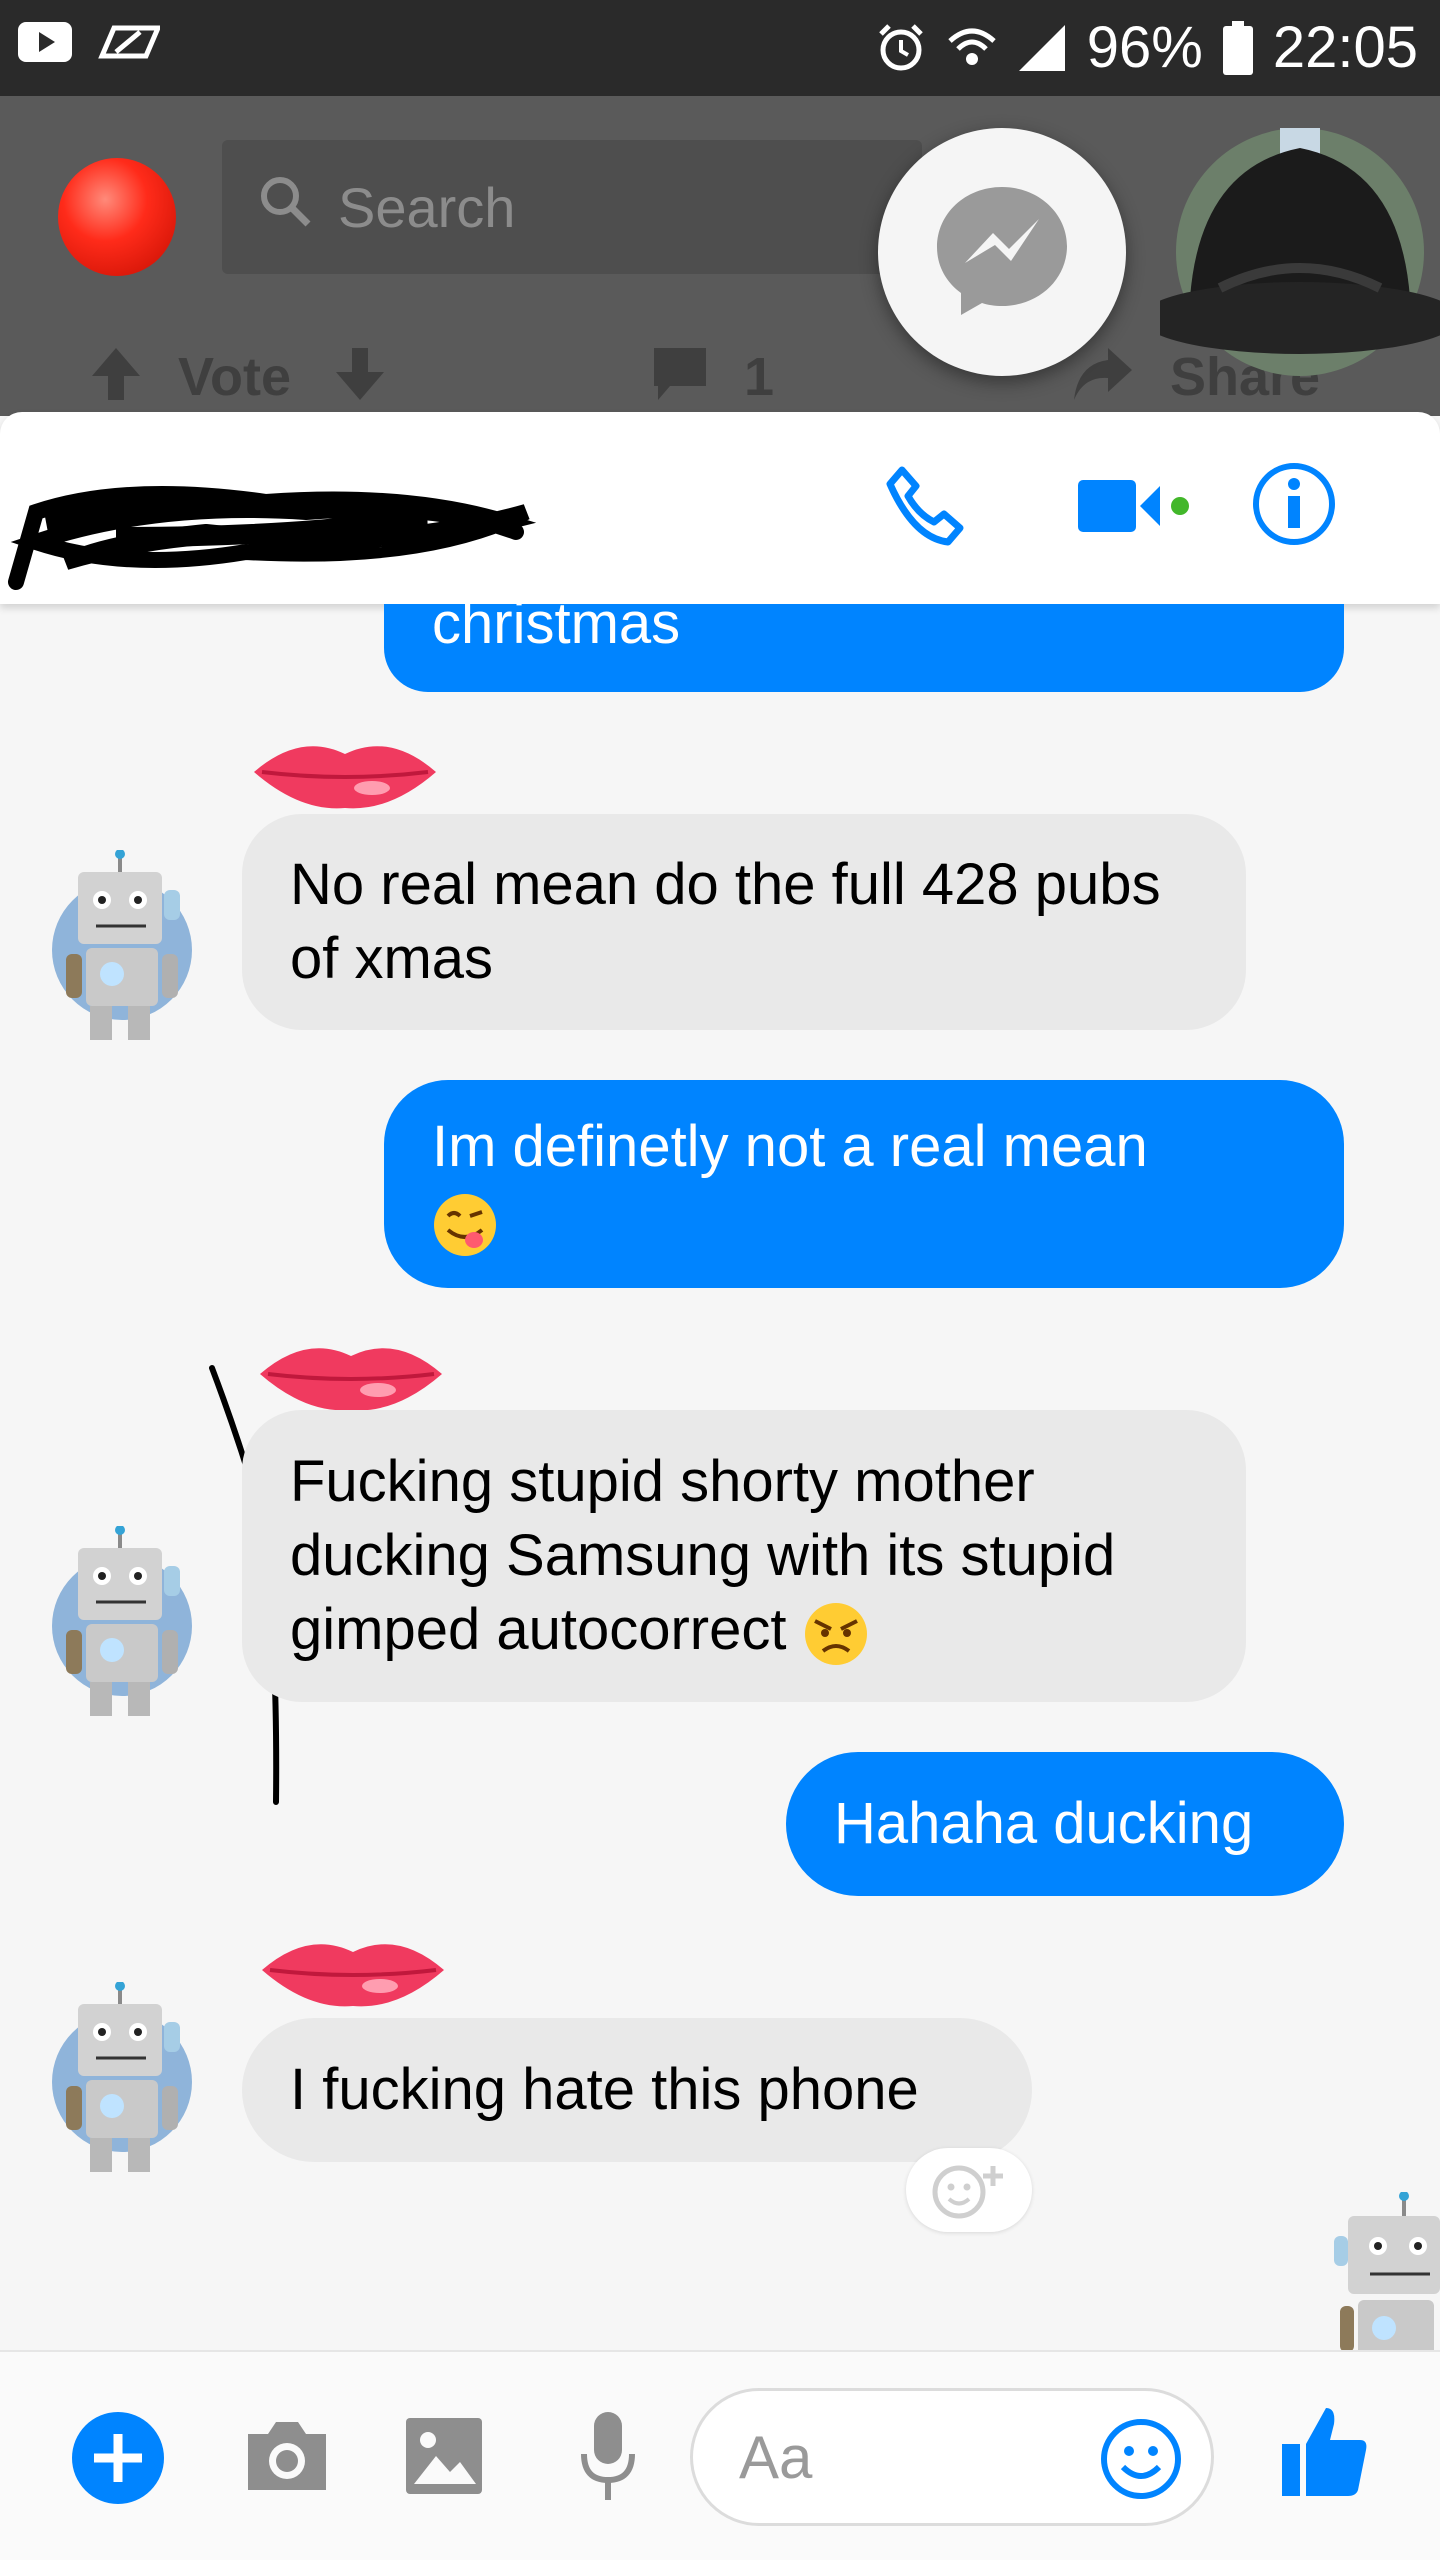  What do you see at coordinates (1134, 506) in the screenshot?
I see `video-call-icon` at bounding box center [1134, 506].